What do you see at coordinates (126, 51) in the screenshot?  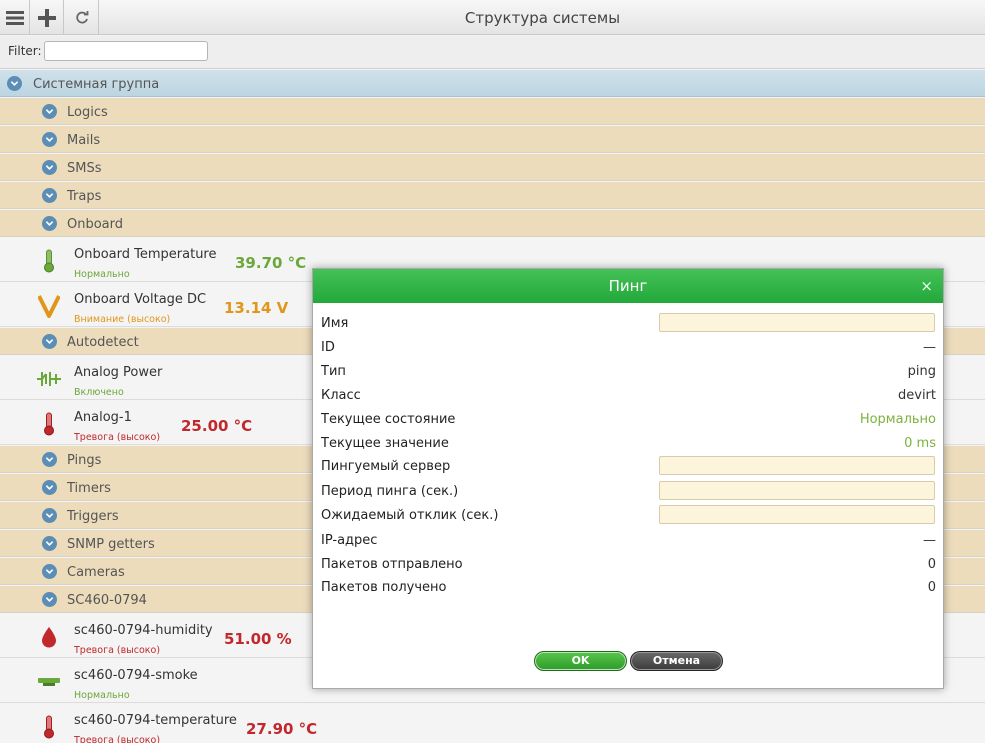 I see `filter-input` at bounding box center [126, 51].